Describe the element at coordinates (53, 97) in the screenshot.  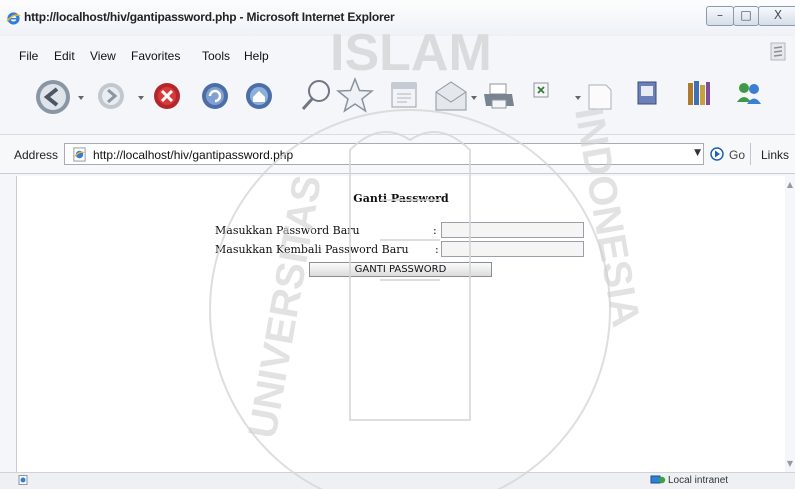
I see `back-icon` at that location.